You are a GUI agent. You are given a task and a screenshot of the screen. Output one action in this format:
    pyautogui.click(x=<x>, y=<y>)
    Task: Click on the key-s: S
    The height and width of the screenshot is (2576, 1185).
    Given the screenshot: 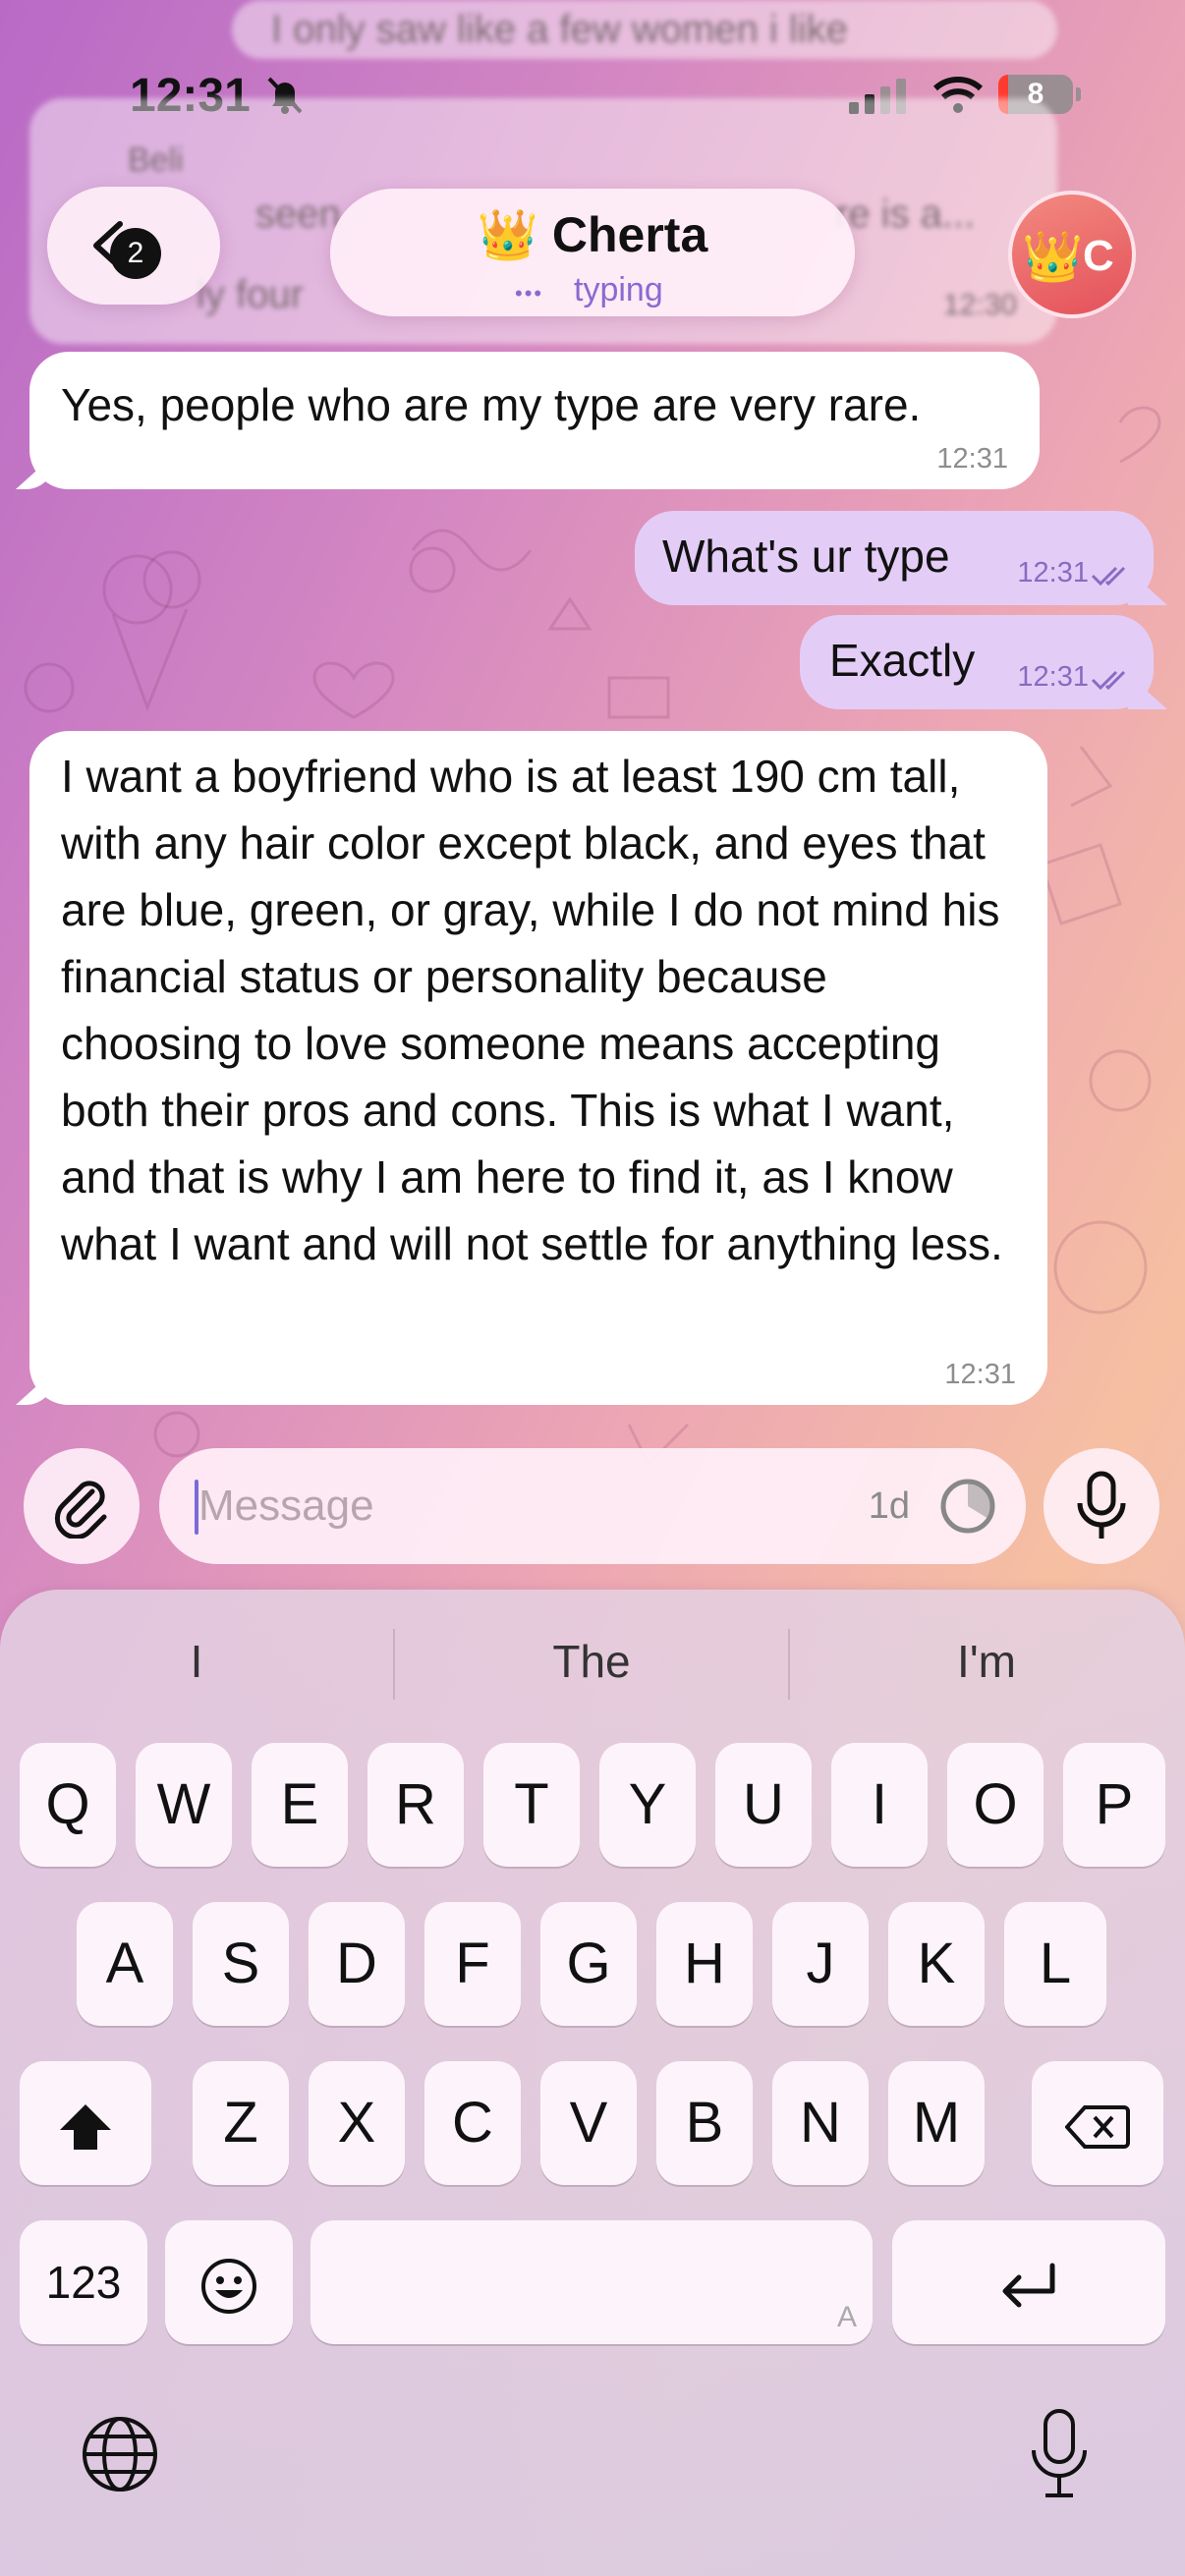 What is the action you would take?
    pyautogui.click(x=241, y=1964)
    